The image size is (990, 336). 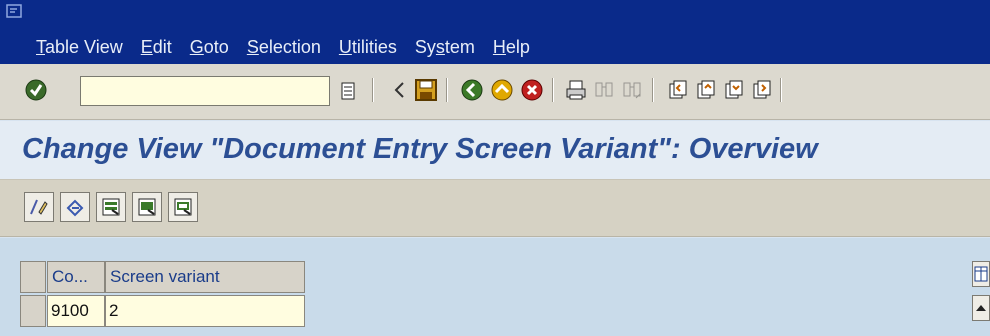 I want to click on display-change-icon, so click(x=39, y=207).